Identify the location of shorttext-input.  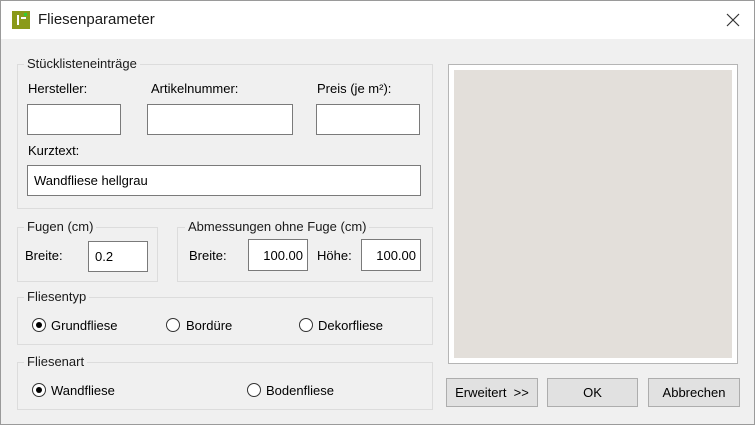
(224, 180).